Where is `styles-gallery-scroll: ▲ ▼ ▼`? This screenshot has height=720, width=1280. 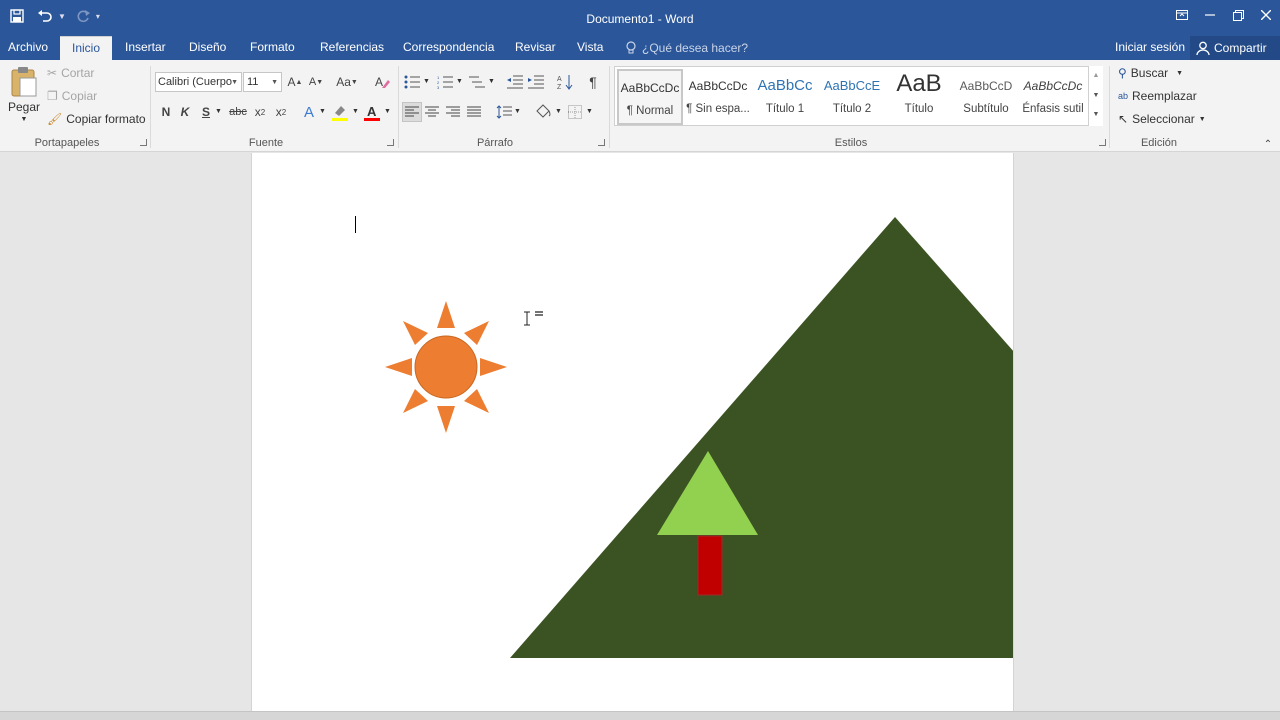 styles-gallery-scroll: ▲ ▼ ▼ is located at coordinates (1095, 96).